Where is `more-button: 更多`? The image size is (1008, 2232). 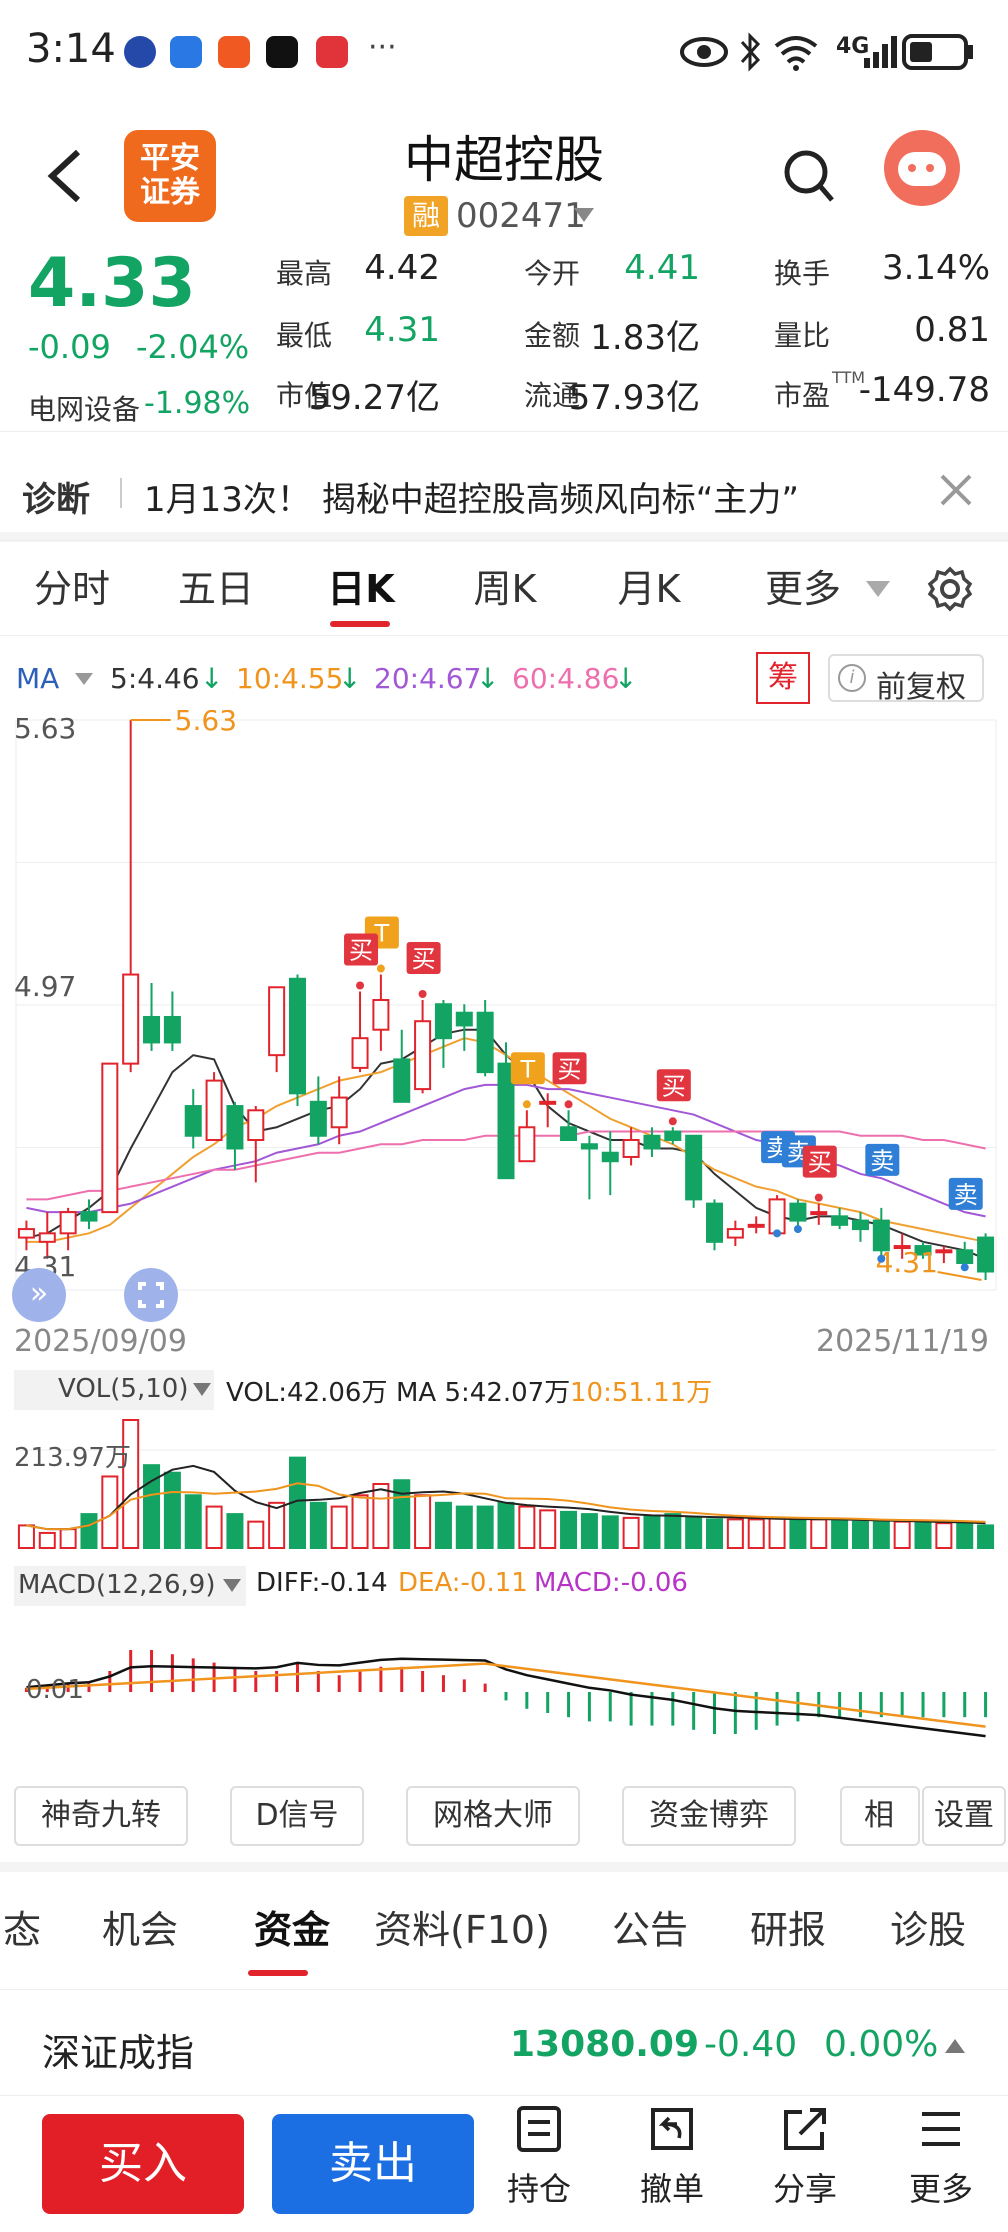
more-button: 更多 is located at coordinates (941, 2157).